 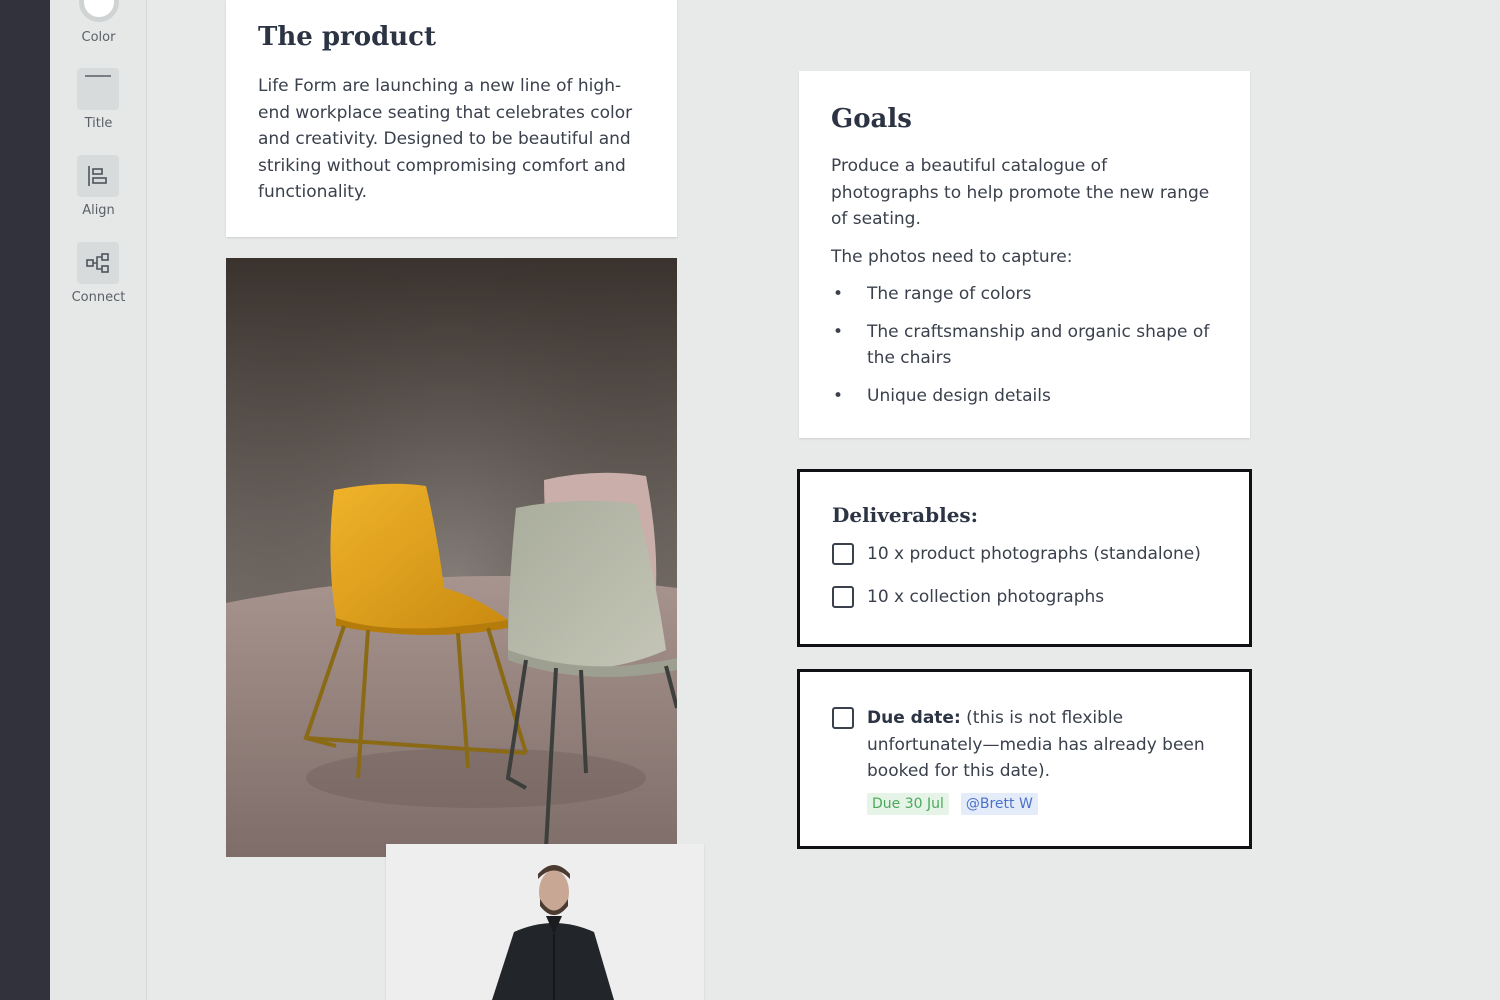 I want to click on deliverable-label: 10 x collection photographs, so click(x=986, y=596).